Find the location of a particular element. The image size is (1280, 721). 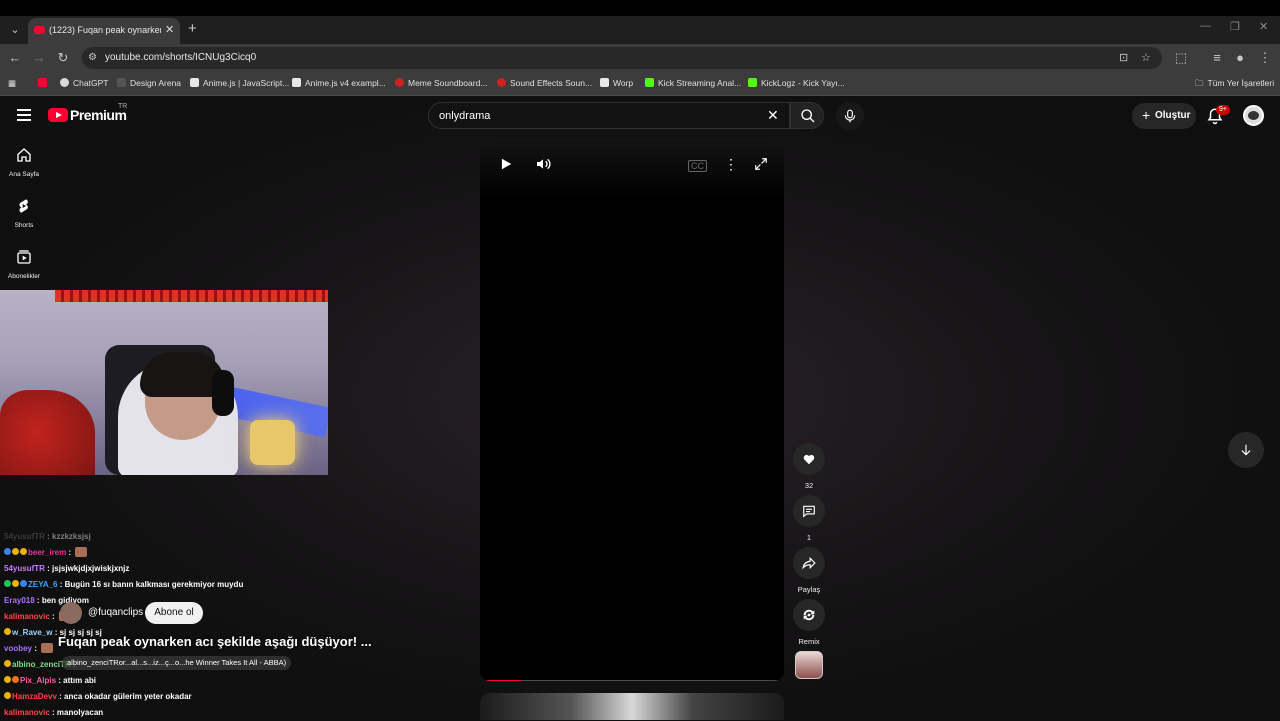

browser-menu-icon: ⋮ is located at coordinates (1265, 58).